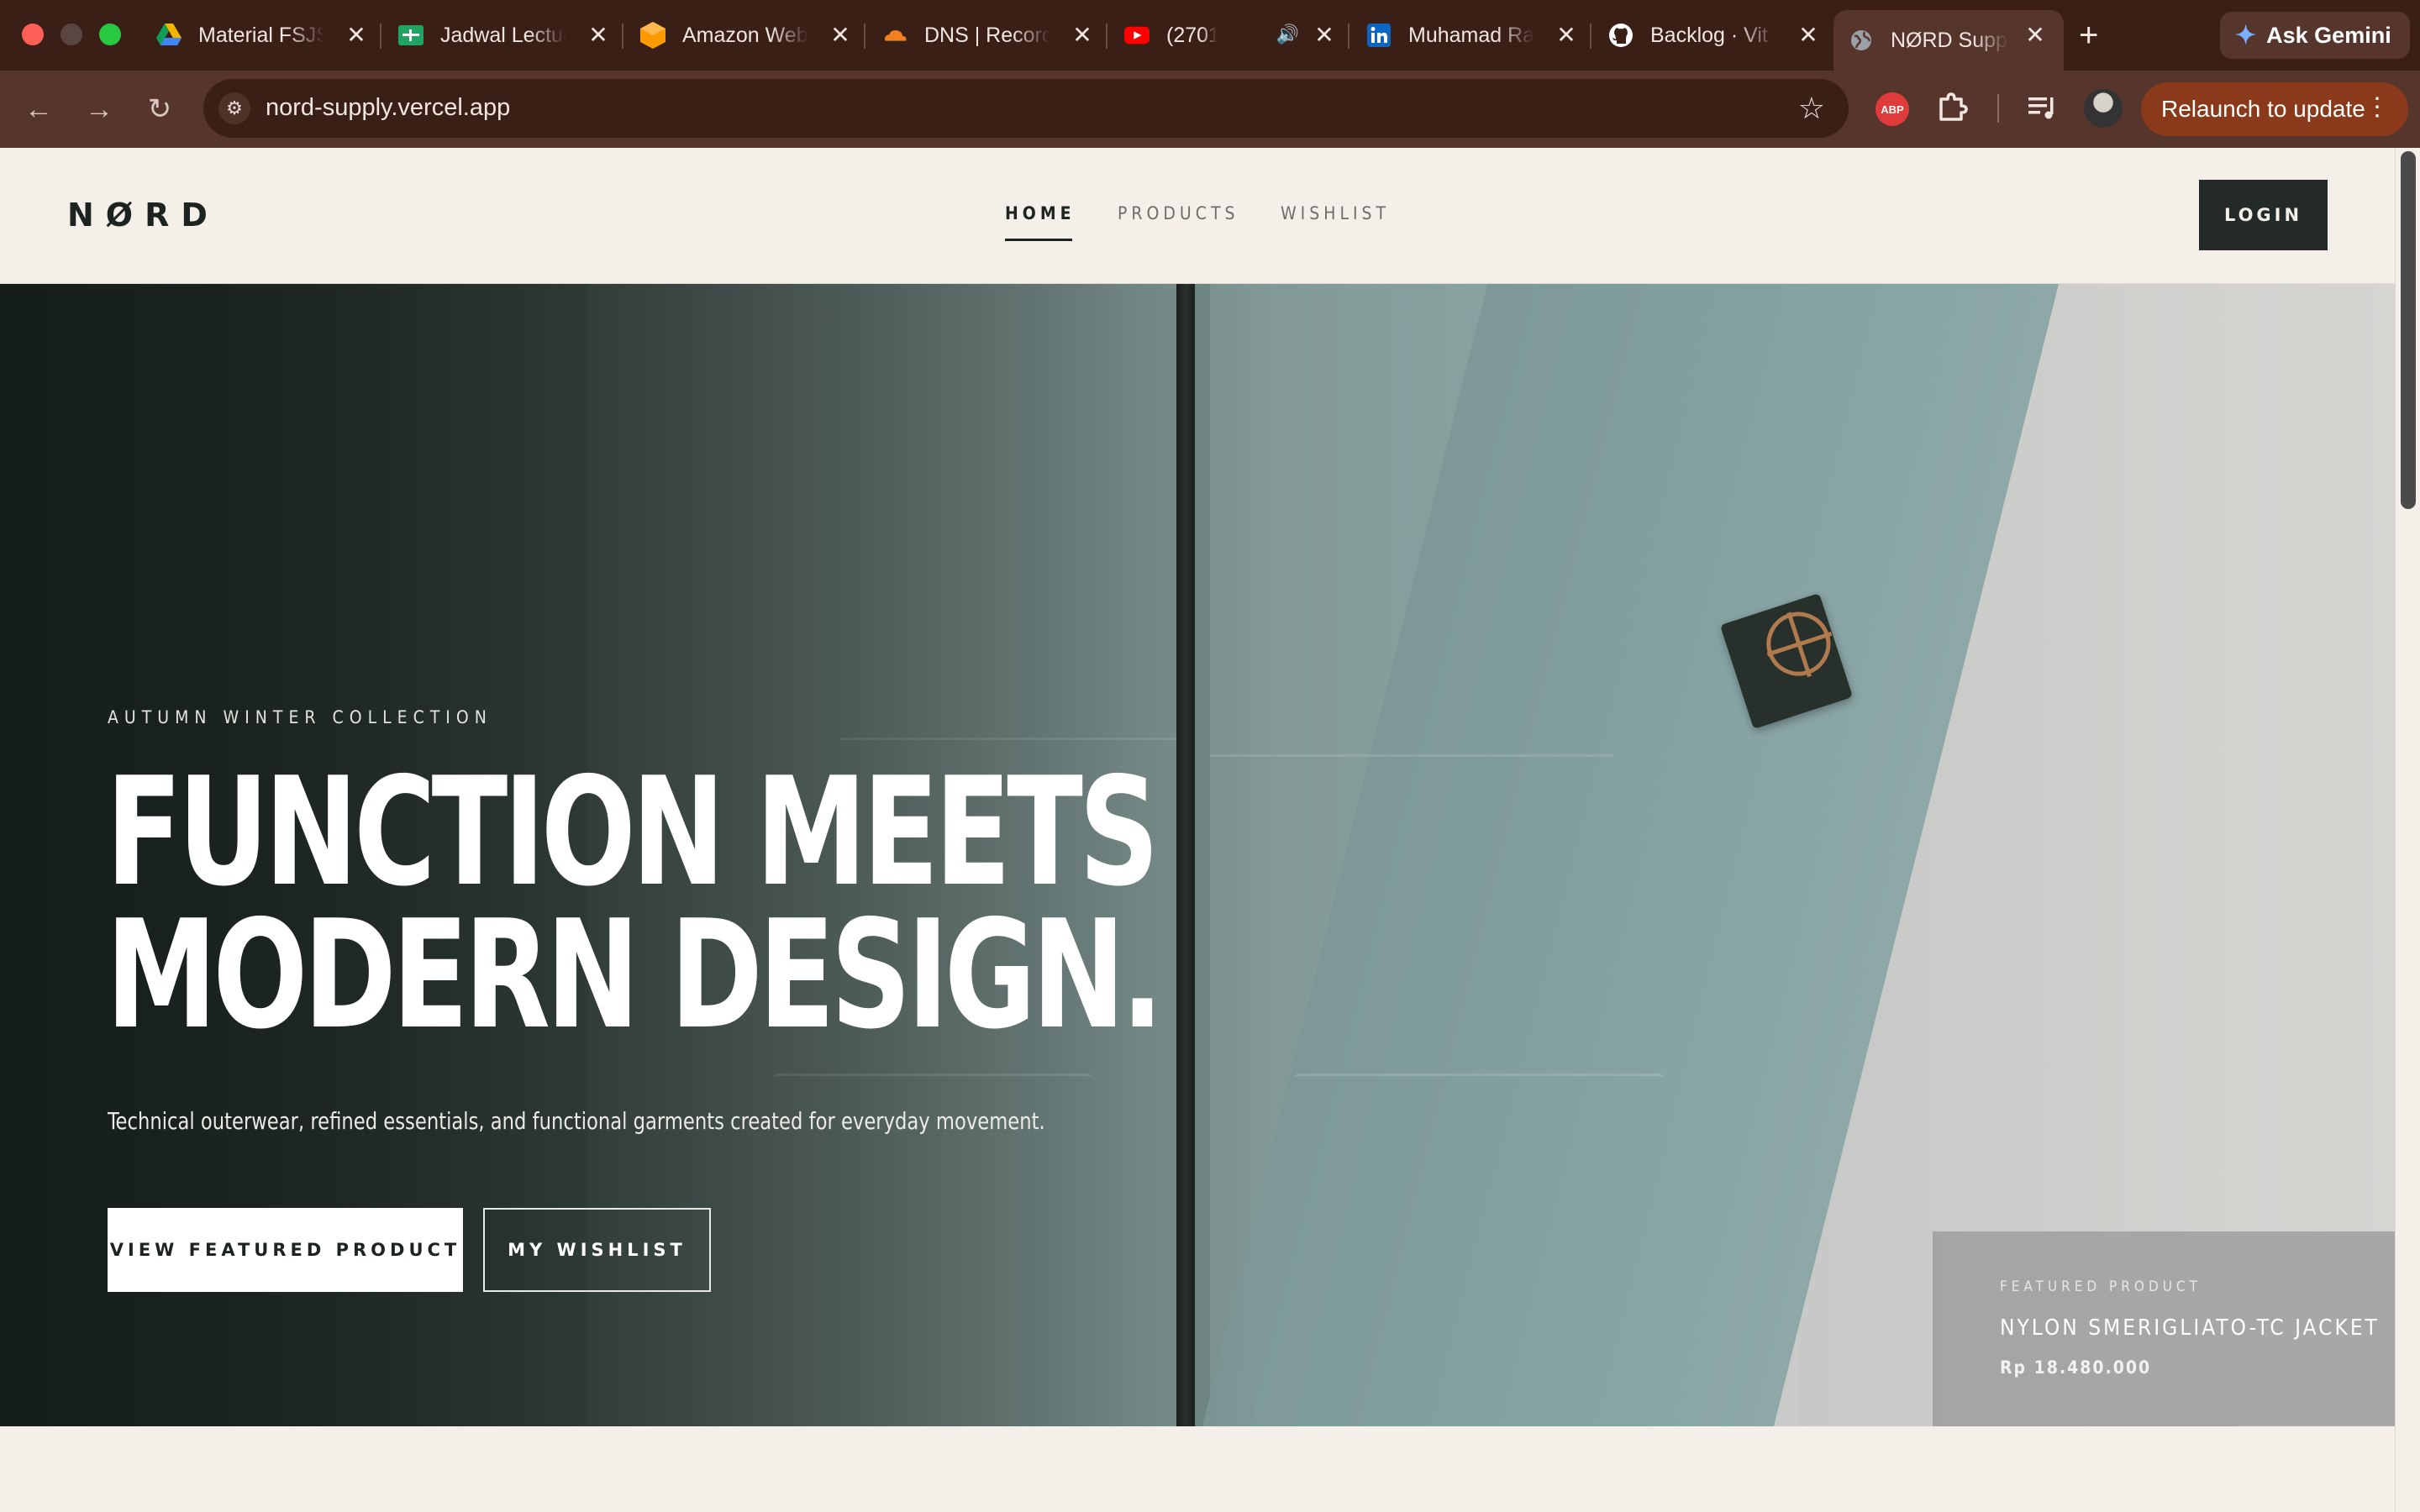  Describe the element at coordinates (987, 35) in the screenshot. I see `tab-label: DNS | Records` at that location.